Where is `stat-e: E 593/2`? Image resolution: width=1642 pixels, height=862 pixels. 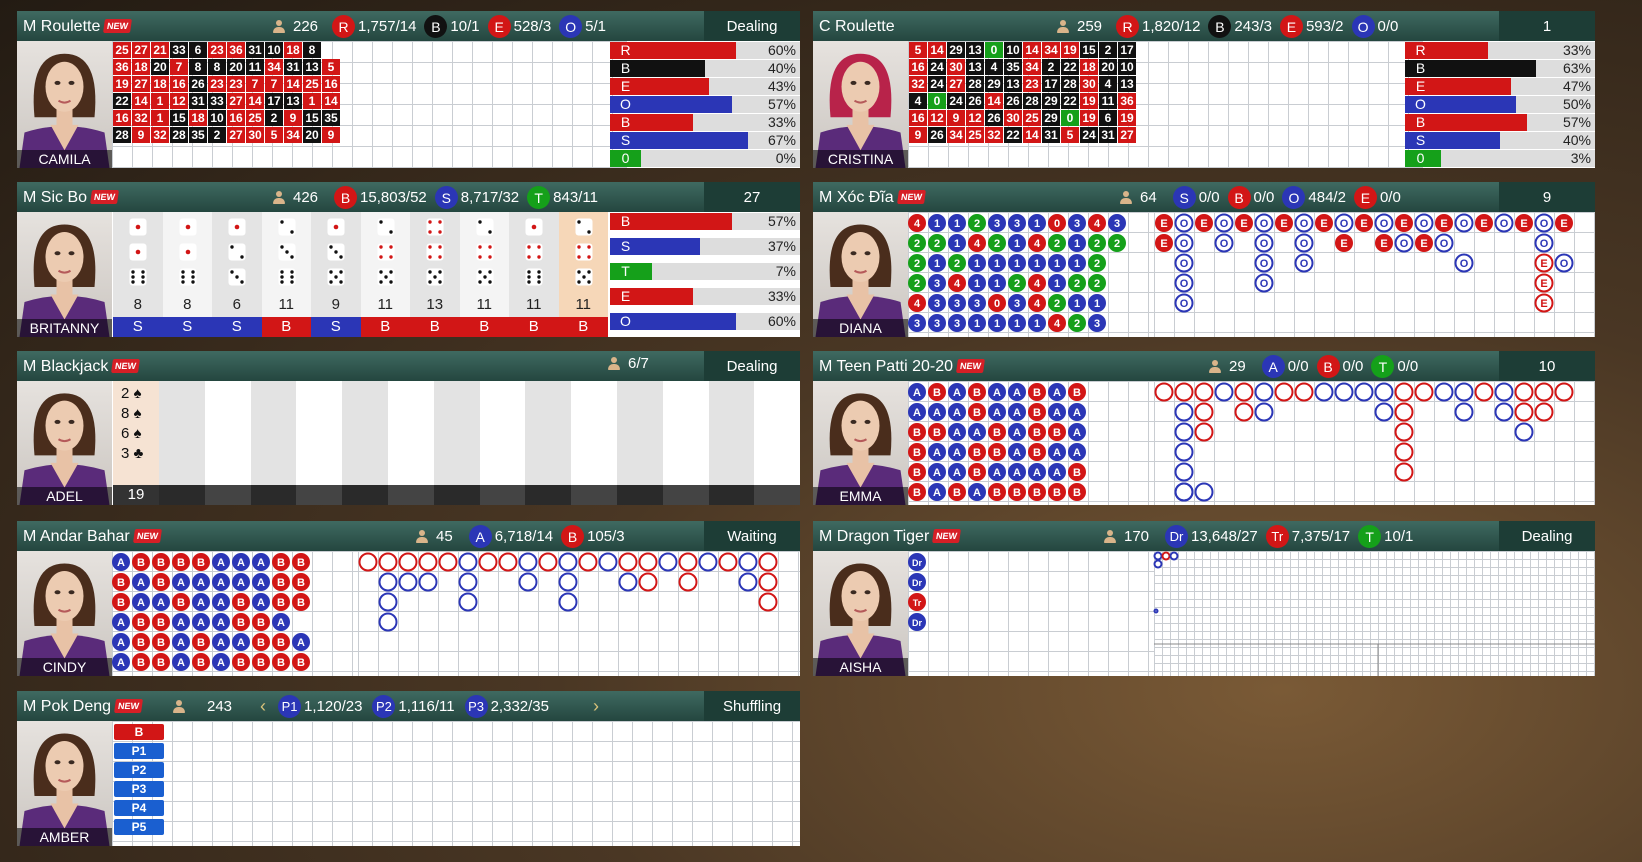 stat-e: E 593/2 is located at coordinates (1311, 26).